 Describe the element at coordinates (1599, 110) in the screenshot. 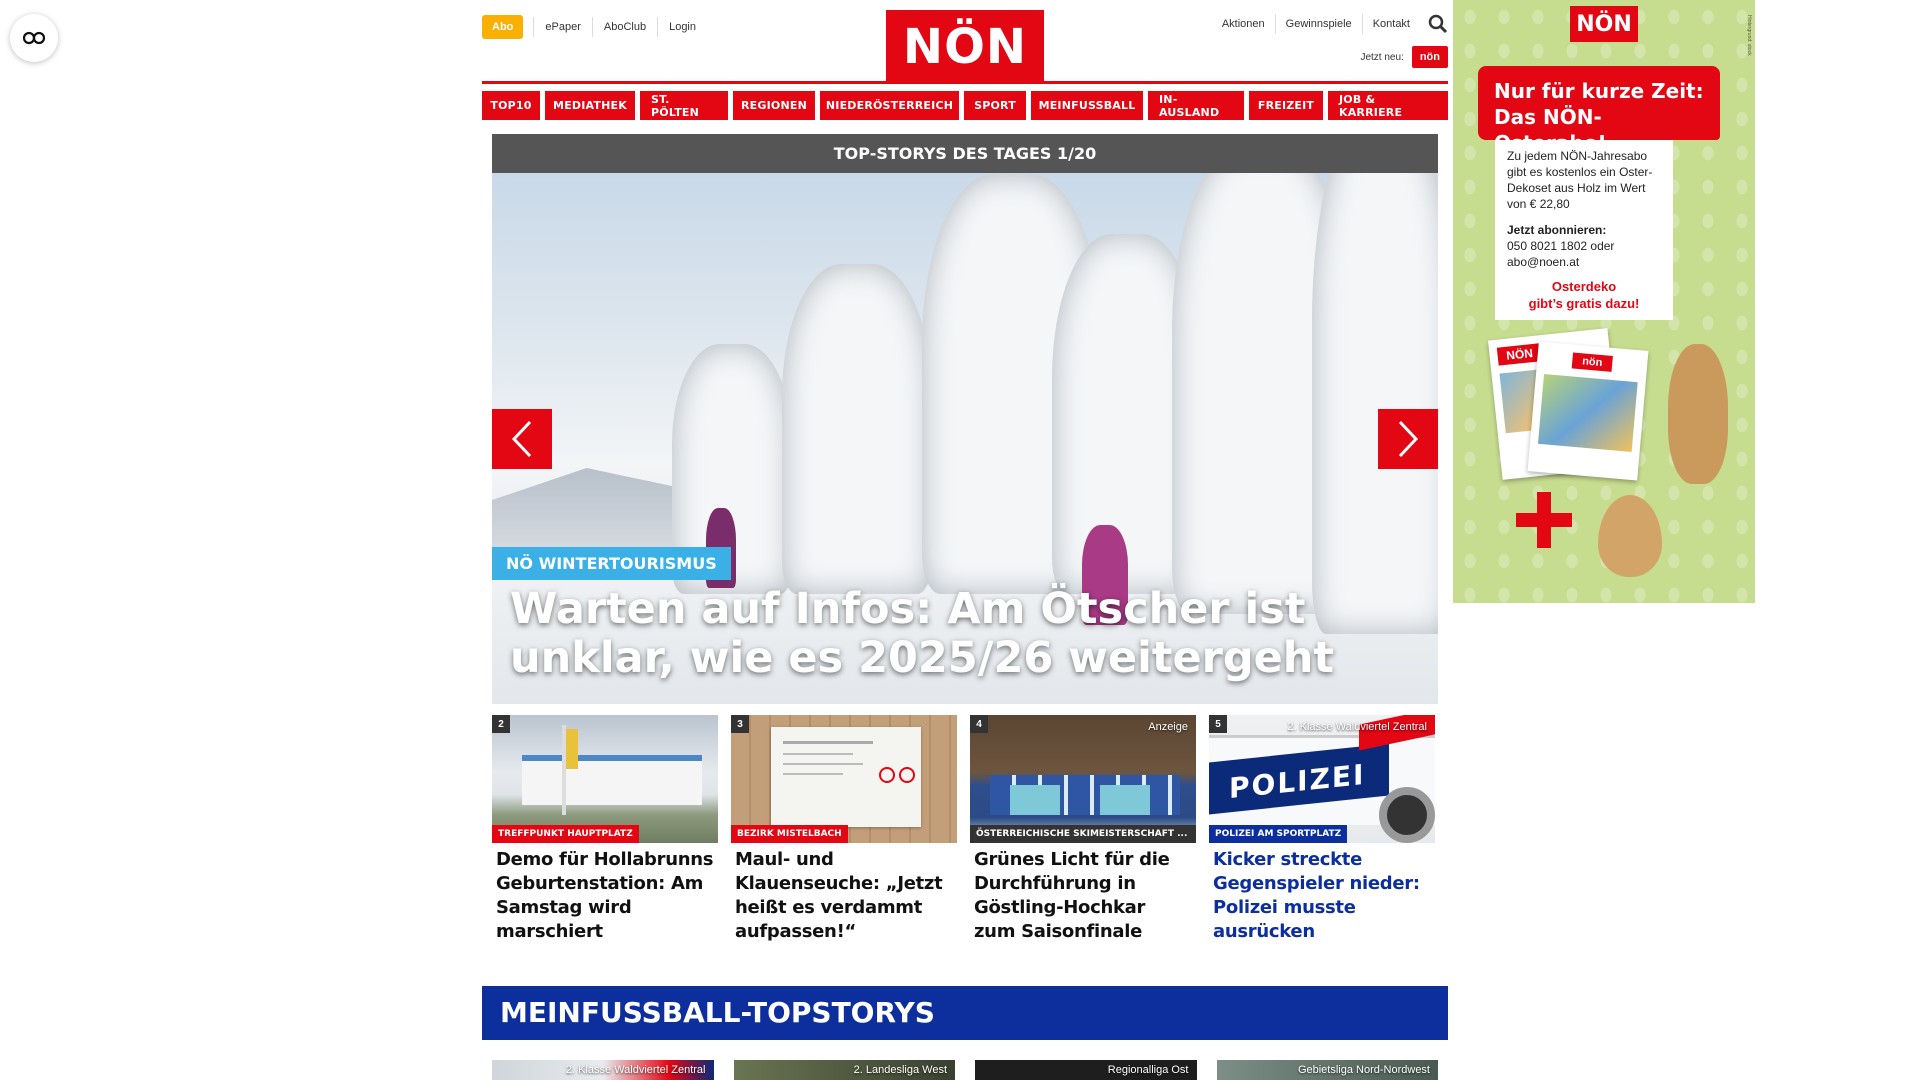

I see `ad-banner: Nur für kurze Zeit: Das NÖN-Osterabo!` at that location.